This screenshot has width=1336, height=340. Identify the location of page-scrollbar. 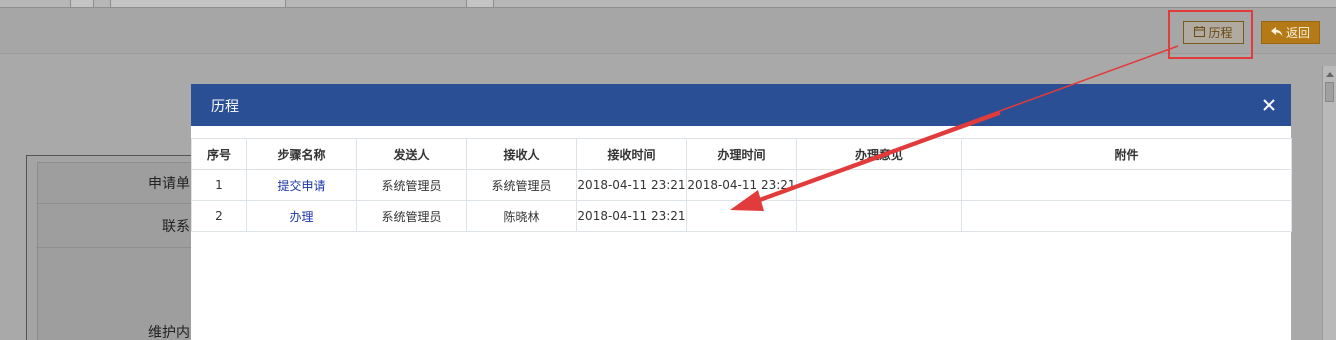
(1329, 203).